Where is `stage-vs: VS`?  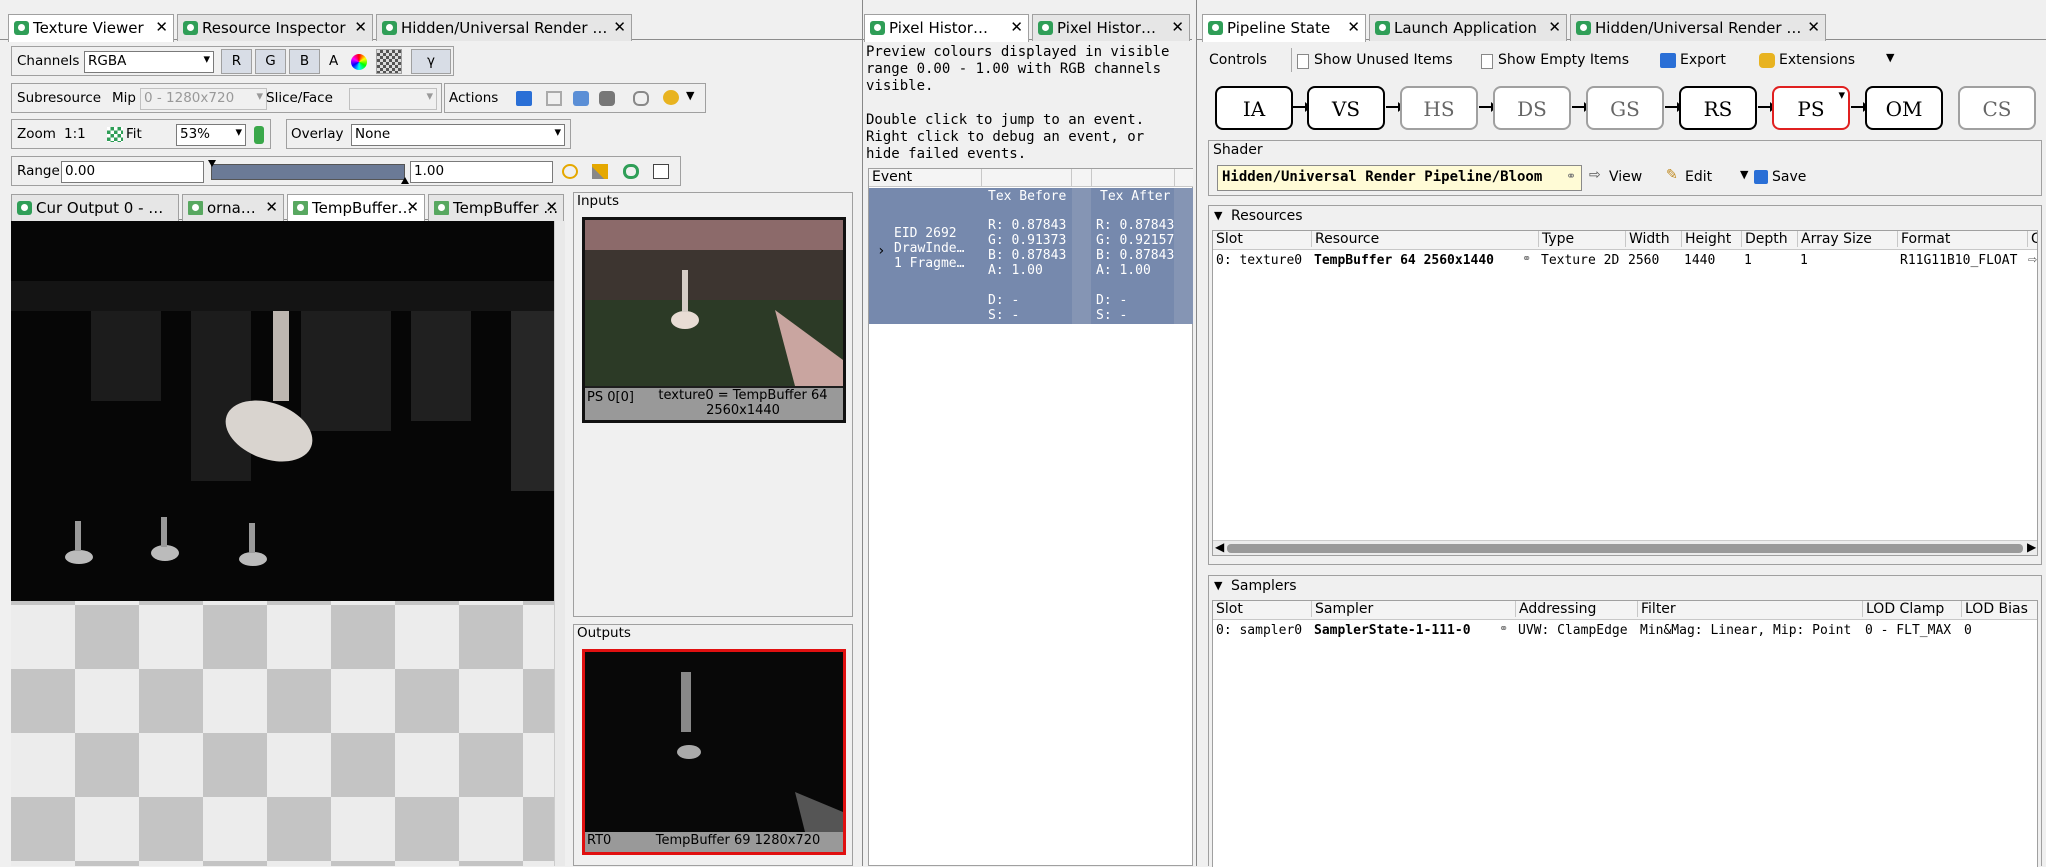
stage-vs: VS is located at coordinates (1346, 108).